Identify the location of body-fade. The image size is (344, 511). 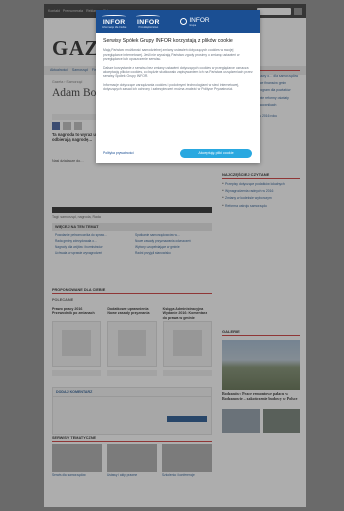
(178, 138).